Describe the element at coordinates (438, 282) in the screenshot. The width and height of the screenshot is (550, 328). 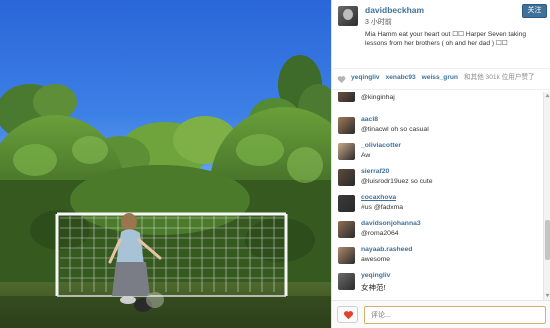
I see `comment-item: yeqingliv 女神范!` at that location.